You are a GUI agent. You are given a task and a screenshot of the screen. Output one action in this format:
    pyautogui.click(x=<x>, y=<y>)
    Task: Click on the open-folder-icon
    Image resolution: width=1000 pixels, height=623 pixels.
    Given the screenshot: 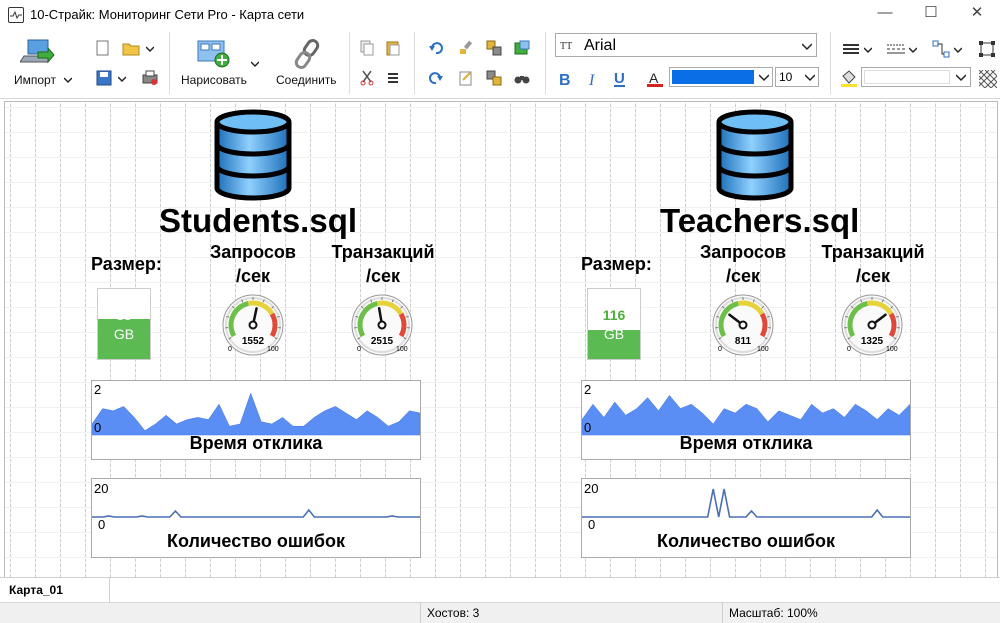 What is the action you would take?
    pyautogui.click(x=131, y=48)
    